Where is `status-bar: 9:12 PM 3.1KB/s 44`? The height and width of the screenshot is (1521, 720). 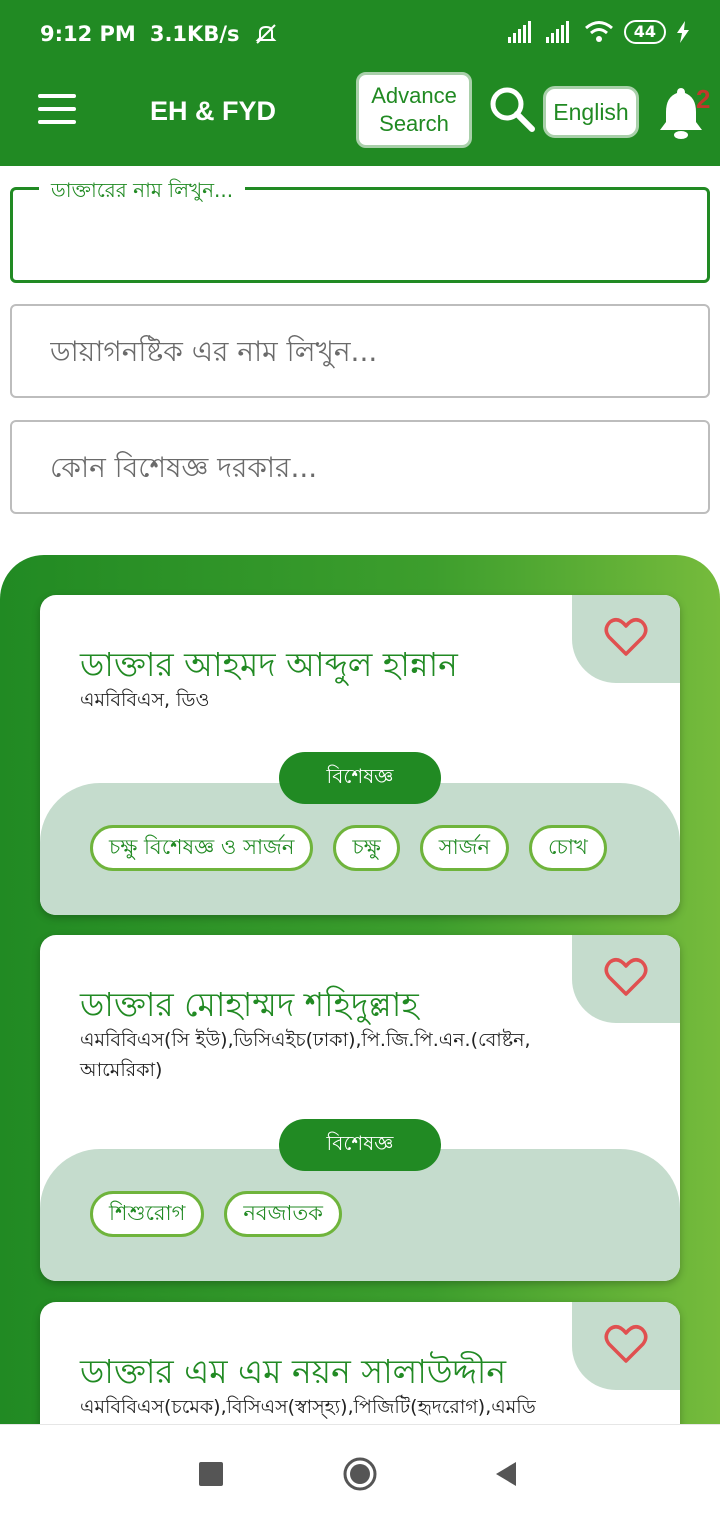
status-bar: 9:12 PM 3.1KB/s 44 is located at coordinates (360, 35).